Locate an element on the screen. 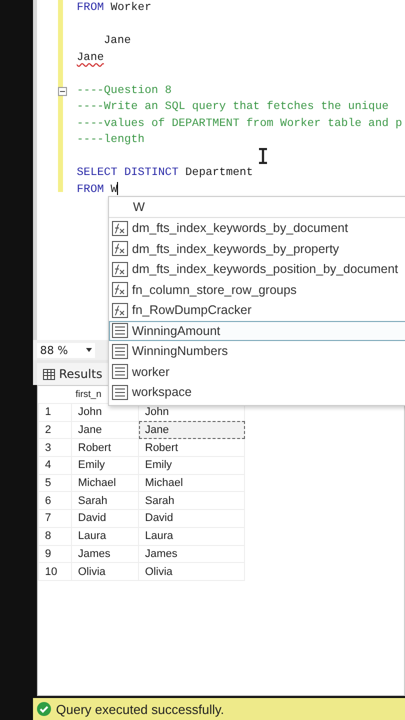 The height and width of the screenshot is (720, 405). code-line: ----length is located at coordinates (110, 140).